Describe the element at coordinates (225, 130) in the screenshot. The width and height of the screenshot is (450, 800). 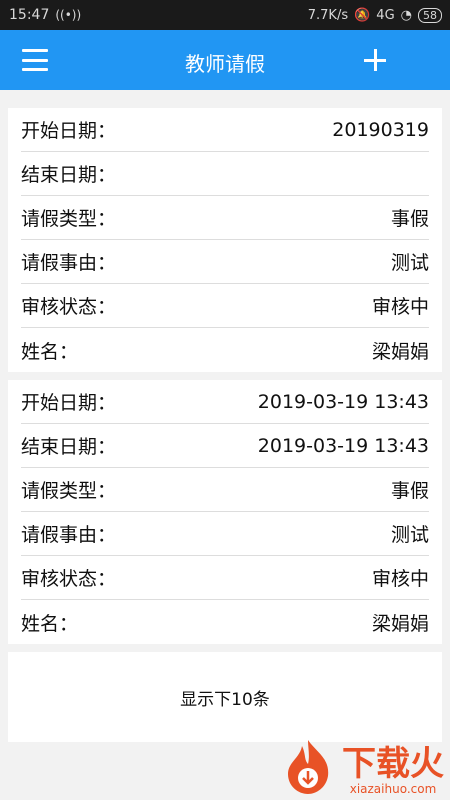
I see `start-date-row: 开始日期： 20190319` at that location.